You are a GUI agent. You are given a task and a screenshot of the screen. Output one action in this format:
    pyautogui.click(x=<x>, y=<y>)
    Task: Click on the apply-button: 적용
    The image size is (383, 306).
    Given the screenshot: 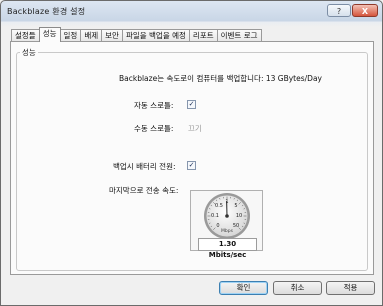 What is the action you would take?
    pyautogui.click(x=350, y=288)
    